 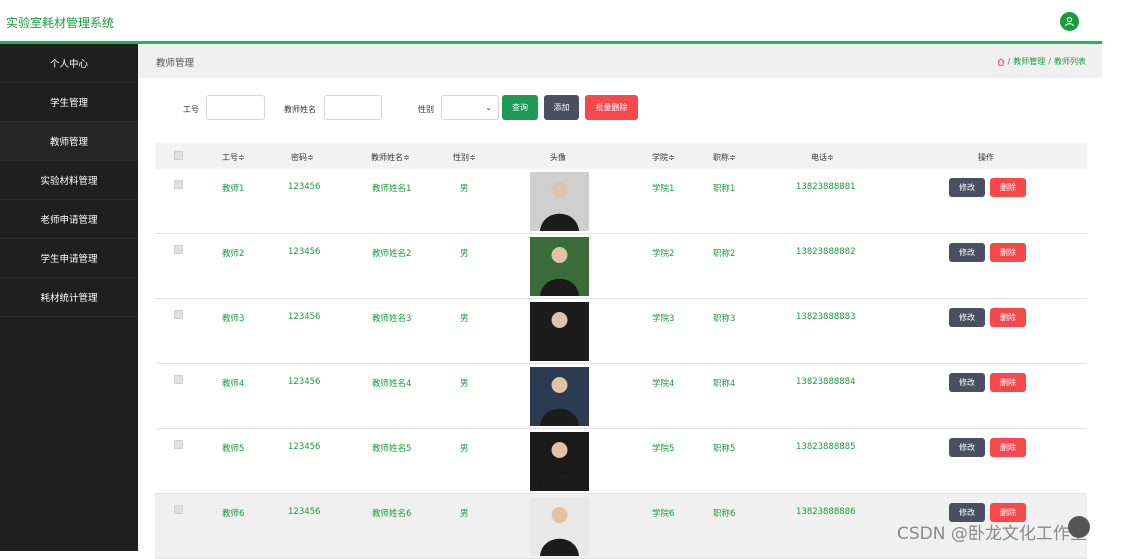 What do you see at coordinates (69, 258) in the screenshot?
I see `sidebar-item-student-application: 学生申请管理` at bounding box center [69, 258].